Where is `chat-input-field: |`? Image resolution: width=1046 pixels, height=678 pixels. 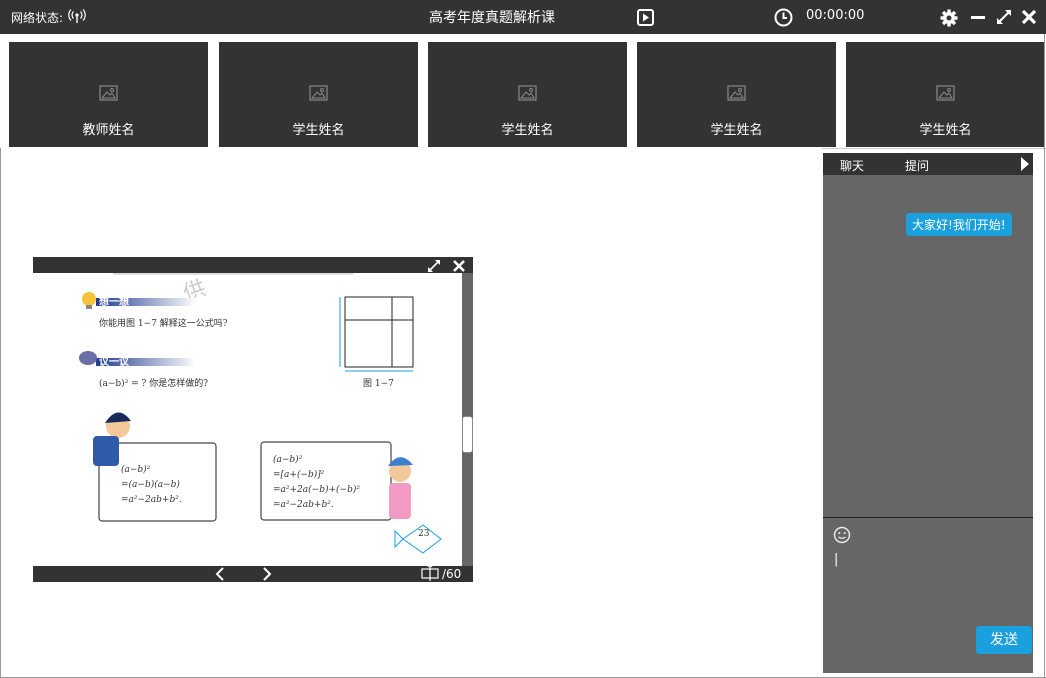
chat-input-field: | is located at coordinates (836, 559).